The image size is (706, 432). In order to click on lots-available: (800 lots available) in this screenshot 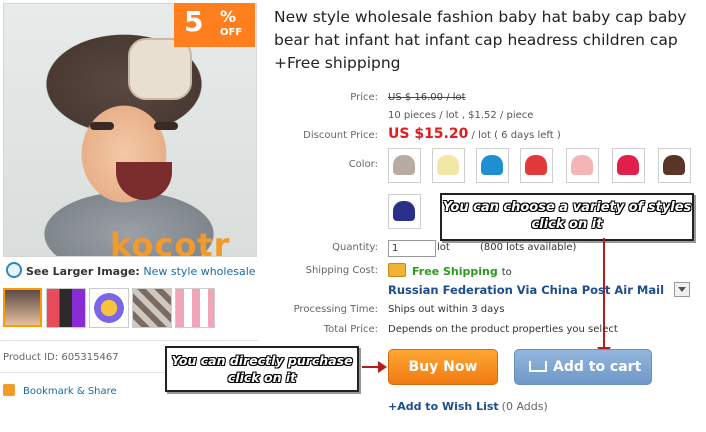, I will do `click(528, 247)`.